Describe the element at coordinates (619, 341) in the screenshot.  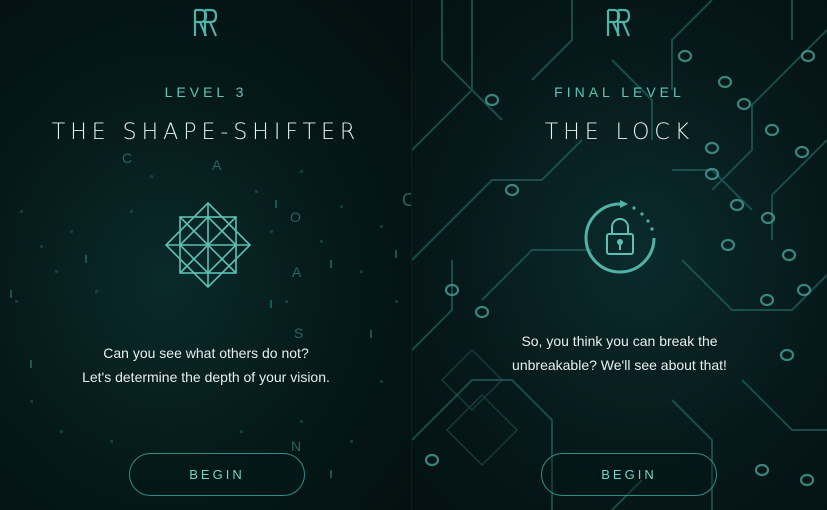
I see `description-line: So, you think you can break the` at that location.